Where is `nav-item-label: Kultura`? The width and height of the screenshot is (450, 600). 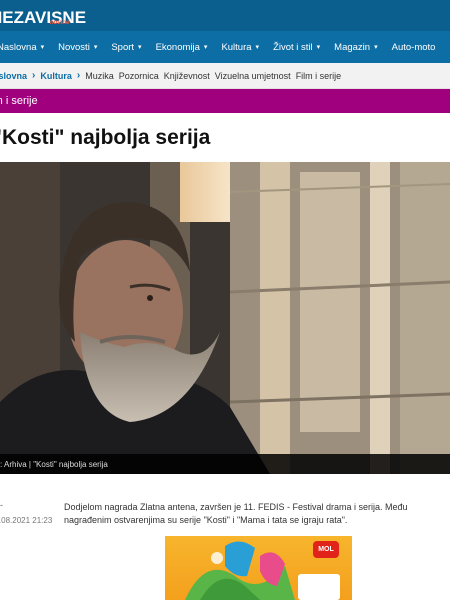
nav-item-label: Kultura is located at coordinates (236, 47).